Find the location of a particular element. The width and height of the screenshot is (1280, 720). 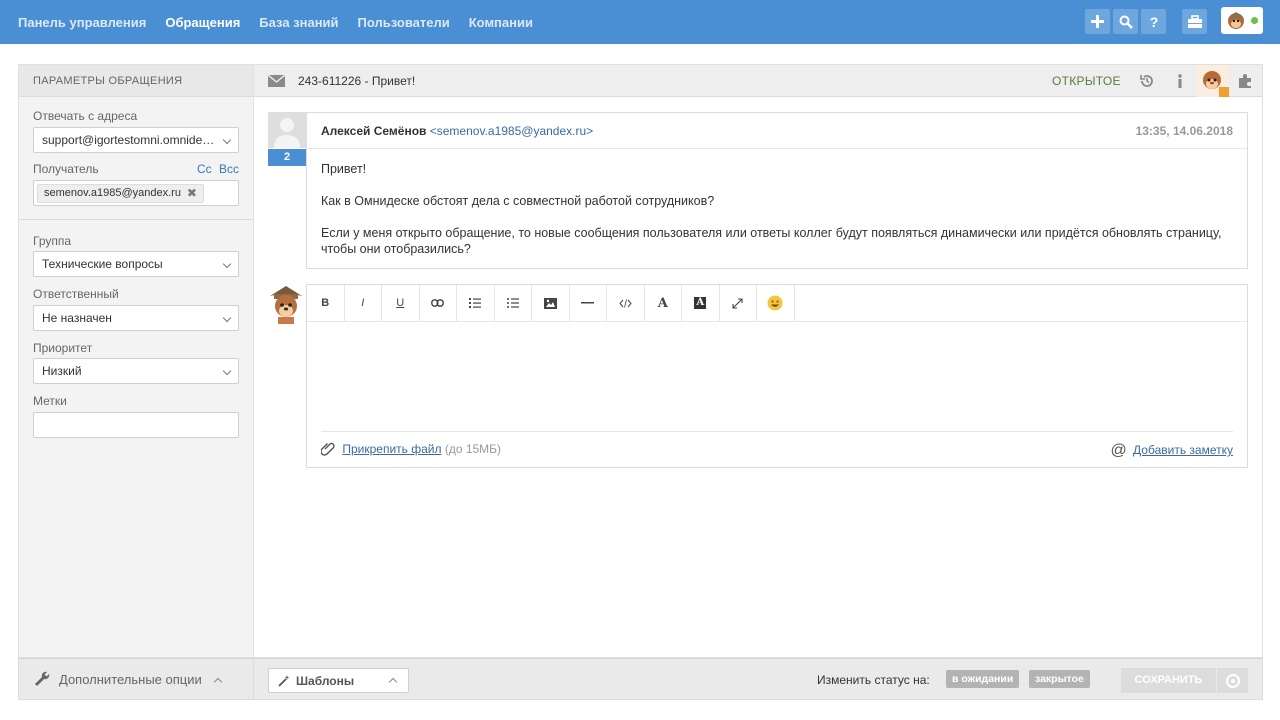

divider is located at coordinates (136, 219).